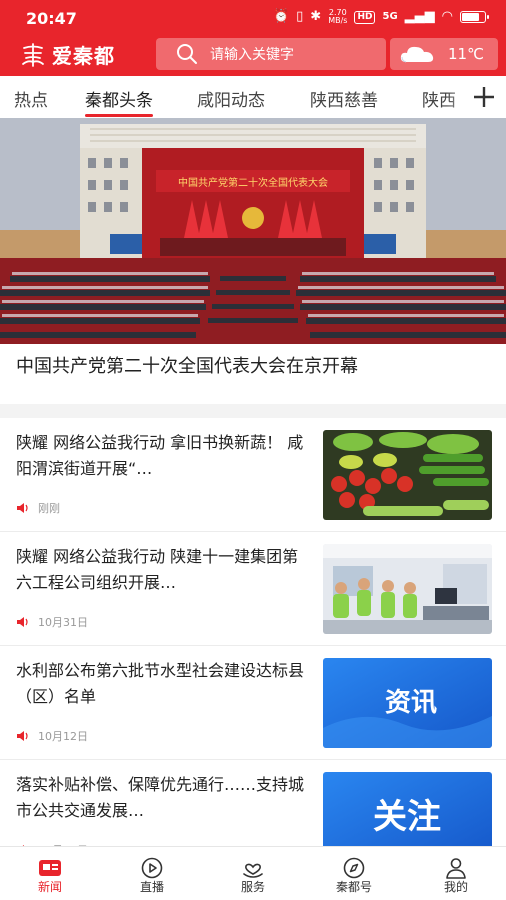 The image size is (506, 900). I want to click on app-logo: 爱秦都, so click(67, 54).